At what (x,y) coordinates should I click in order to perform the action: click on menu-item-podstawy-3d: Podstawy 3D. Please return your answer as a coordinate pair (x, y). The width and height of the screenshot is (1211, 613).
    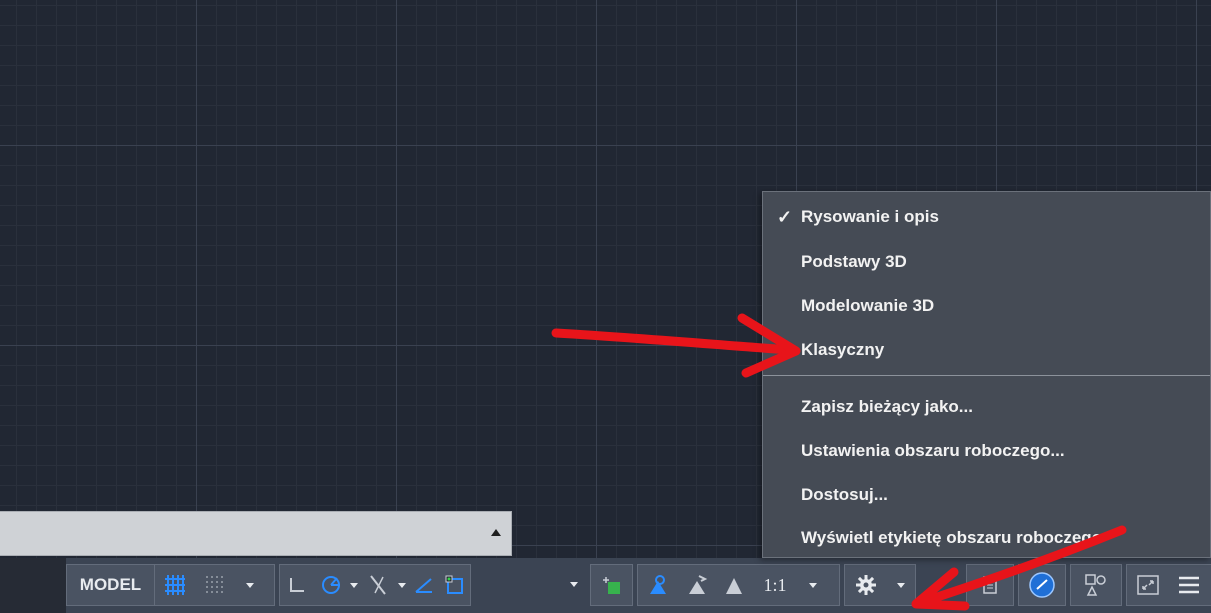
    Looking at the image, I should click on (986, 262).